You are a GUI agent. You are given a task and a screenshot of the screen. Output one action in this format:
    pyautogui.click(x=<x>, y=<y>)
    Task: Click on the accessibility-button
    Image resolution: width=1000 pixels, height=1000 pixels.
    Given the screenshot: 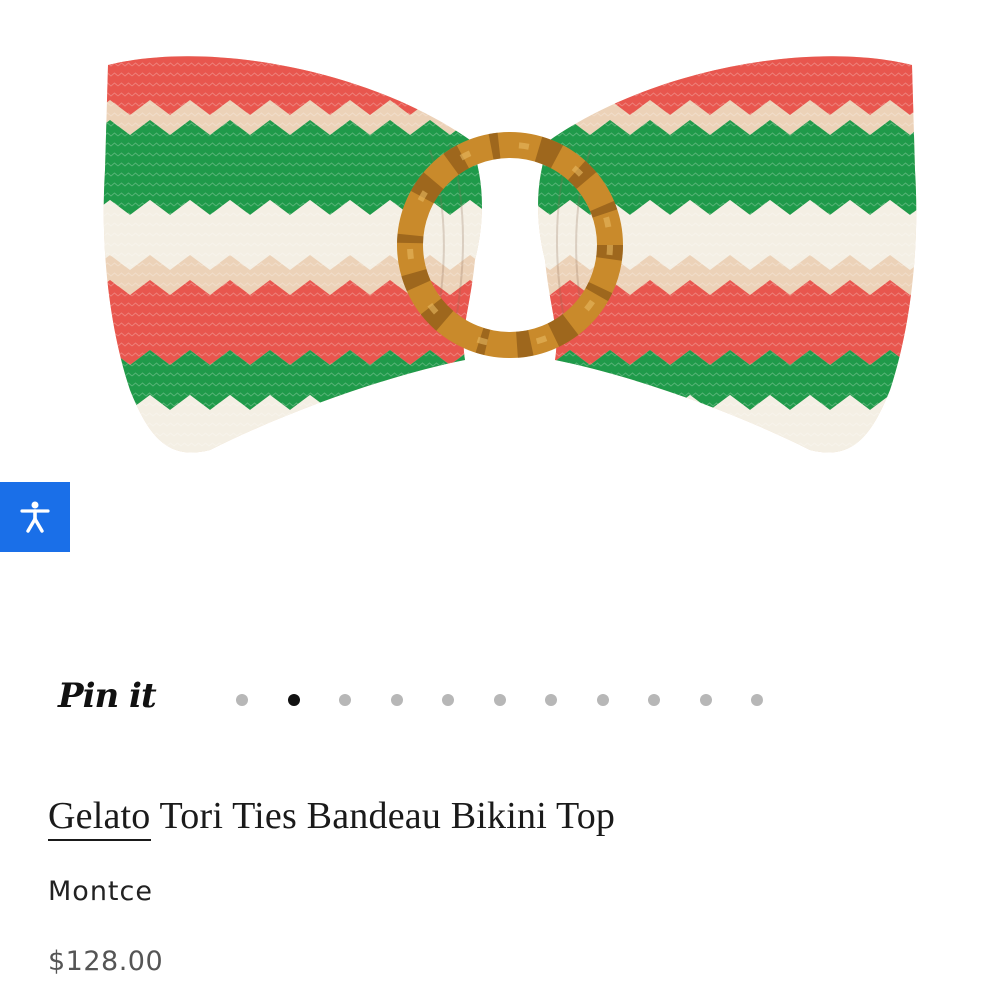 What is the action you would take?
    pyautogui.click(x=35, y=517)
    